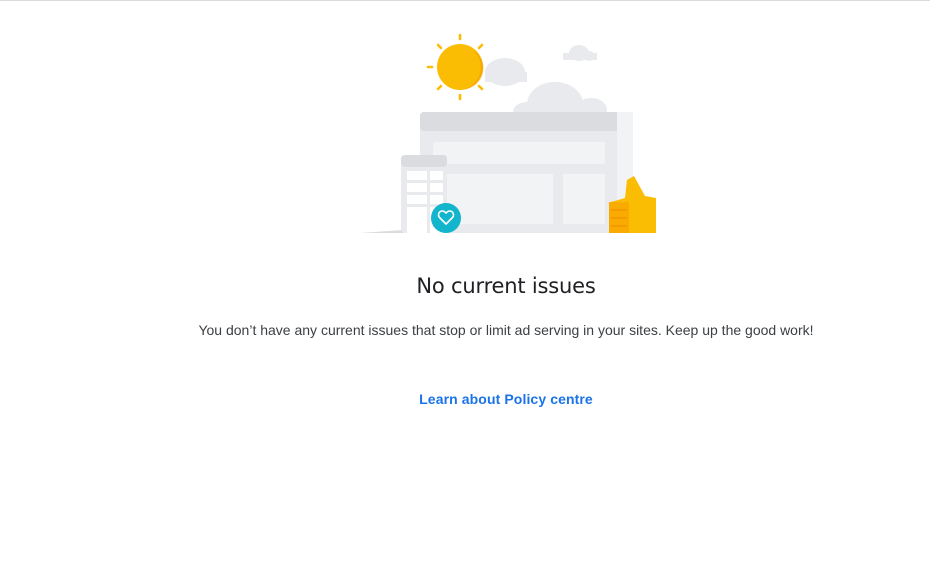 The width and height of the screenshot is (930, 568). What do you see at coordinates (465, 0) in the screenshot?
I see `top-divider` at bounding box center [465, 0].